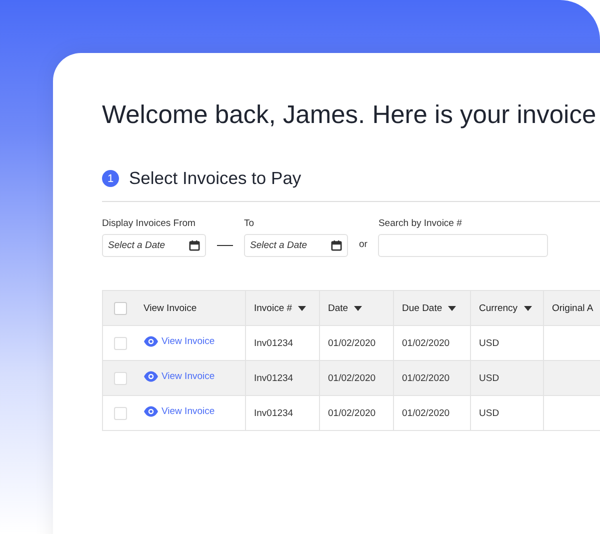  I want to click on step-number: 1, so click(110, 178).